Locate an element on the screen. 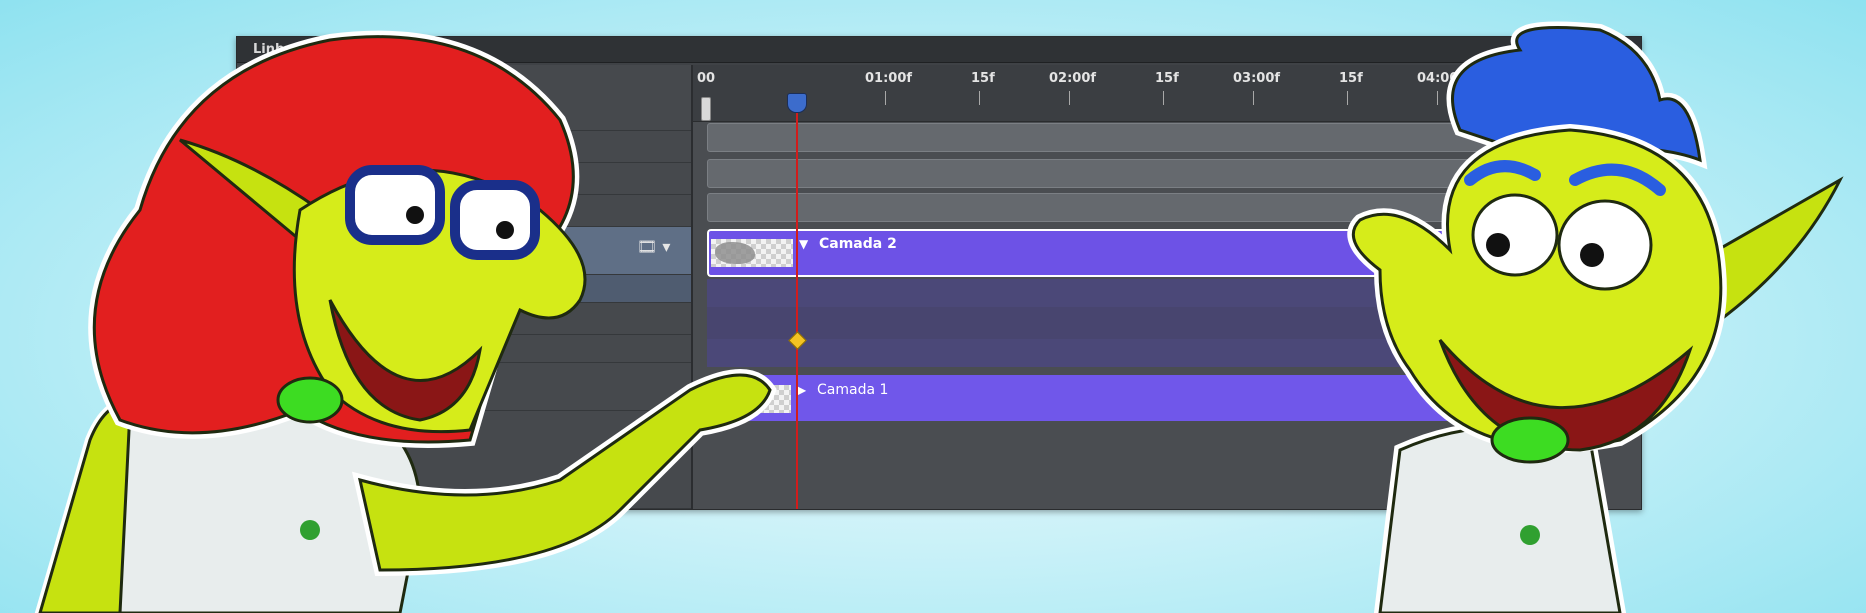 The image size is (1866, 613). tick-label: 01:00f is located at coordinates (889, 78).